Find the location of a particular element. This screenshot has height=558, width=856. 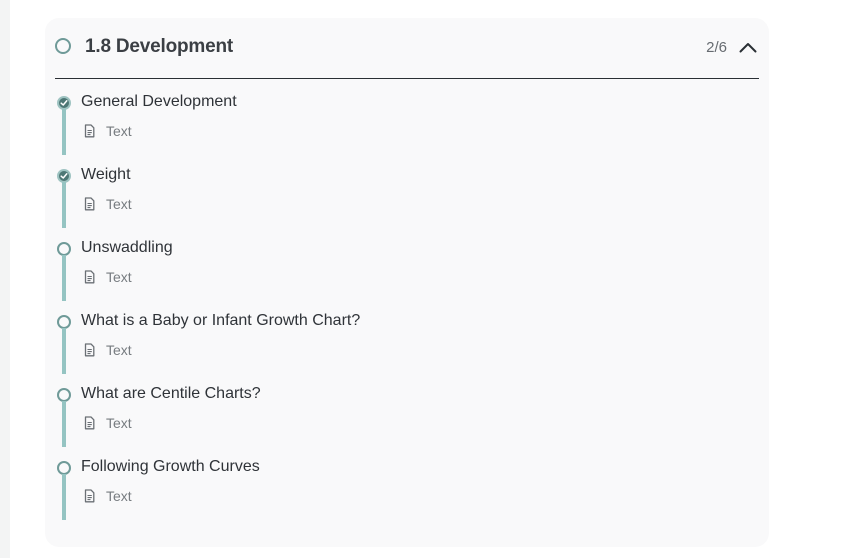

lesson-item: Unswaddling Text is located at coordinates (405, 274).